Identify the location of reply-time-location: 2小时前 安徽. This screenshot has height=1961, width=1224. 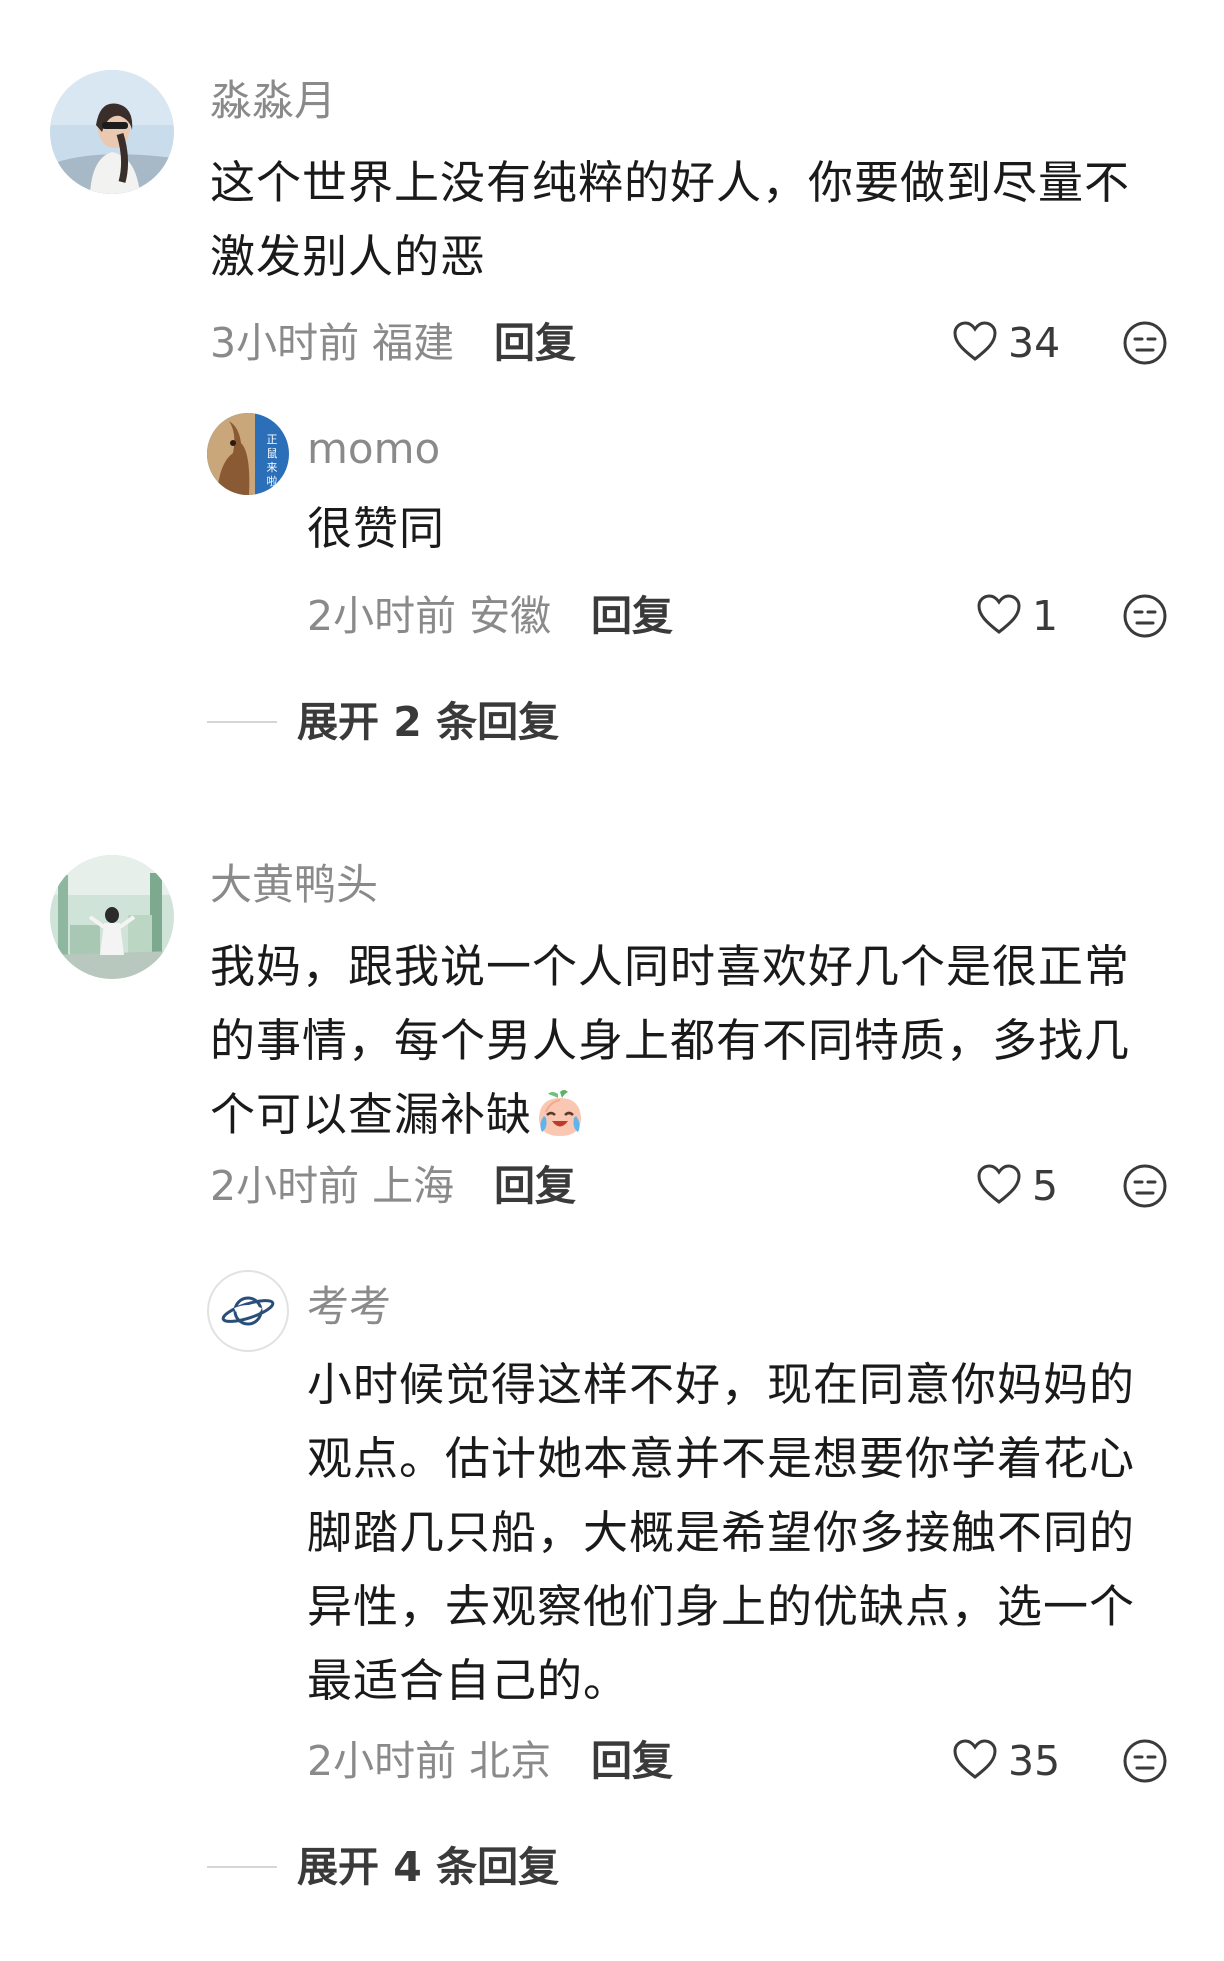
(429, 616).